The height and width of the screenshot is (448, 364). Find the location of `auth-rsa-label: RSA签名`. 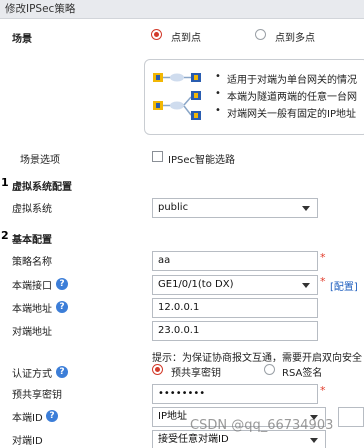

auth-rsa-label: RSA签名 is located at coordinates (302, 371).